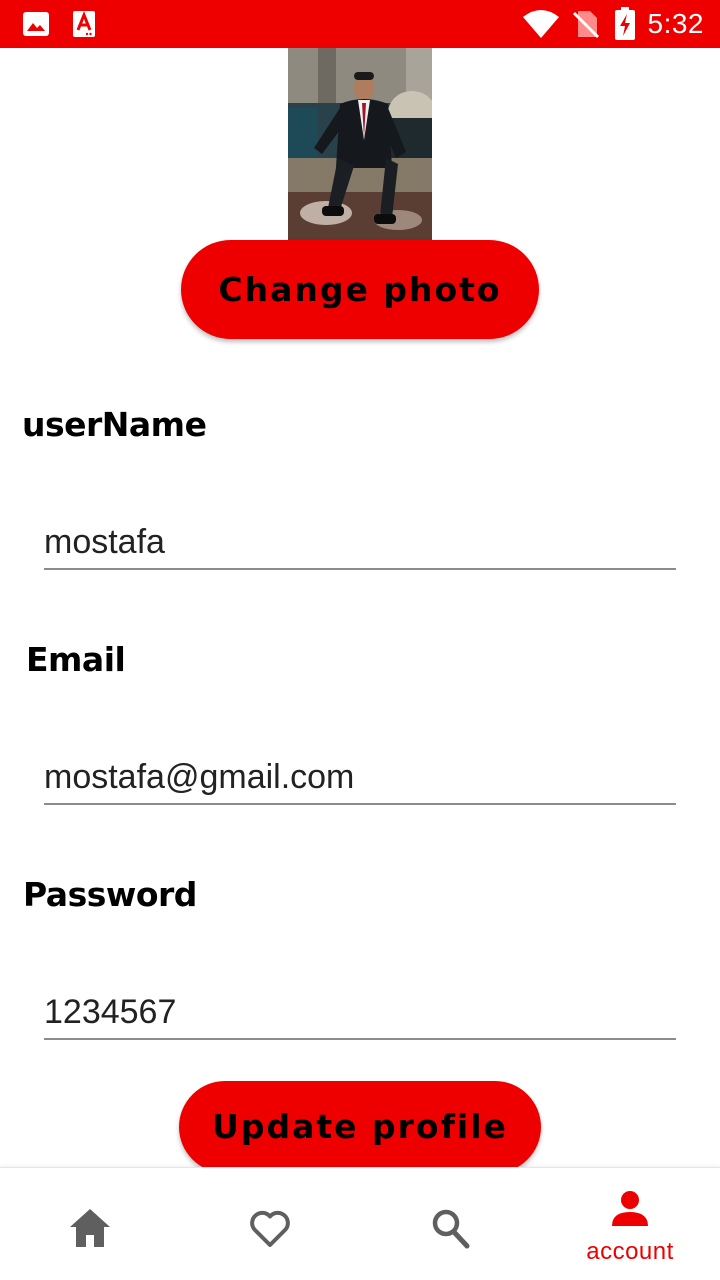 The image size is (720, 1280). Describe the element at coordinates (360, 1127) in the screenshot. I see `update-profile-button: Update profile` at that location.